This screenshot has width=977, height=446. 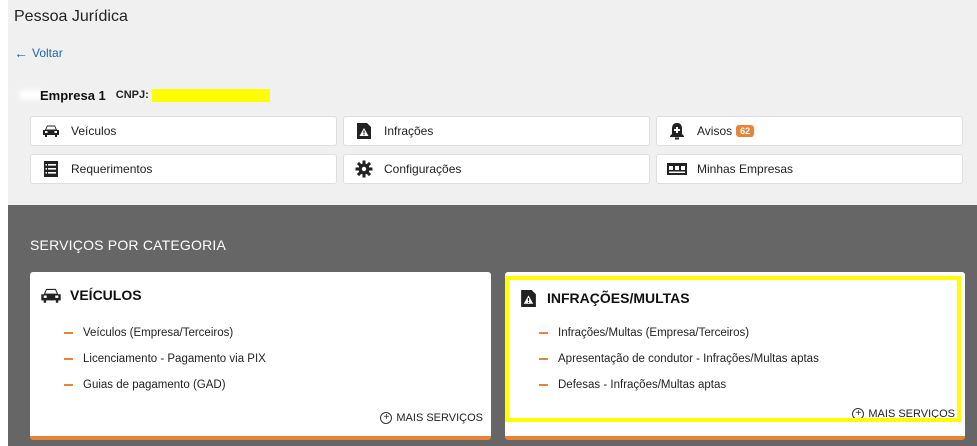 I want to click on nav-label: Minhas Empresas, so click(x=745, y=169).